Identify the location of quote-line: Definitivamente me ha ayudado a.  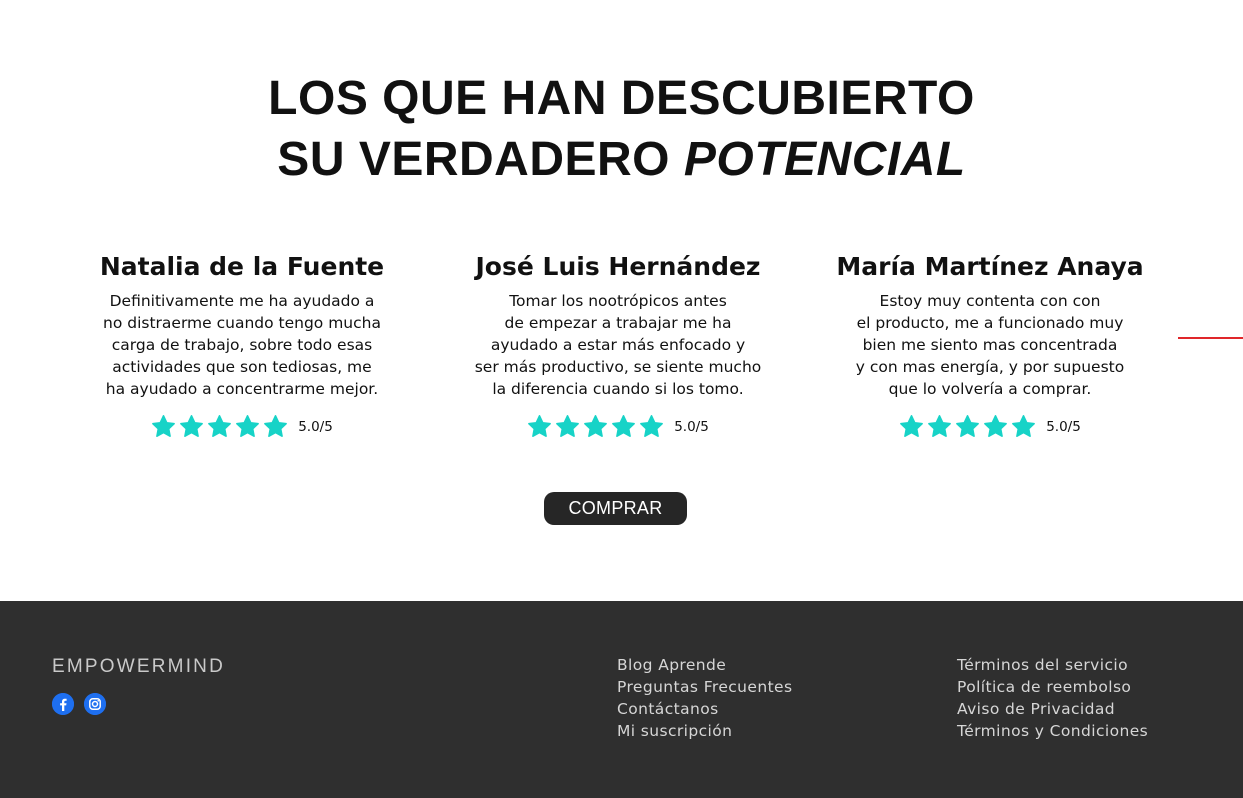
(242, 301).